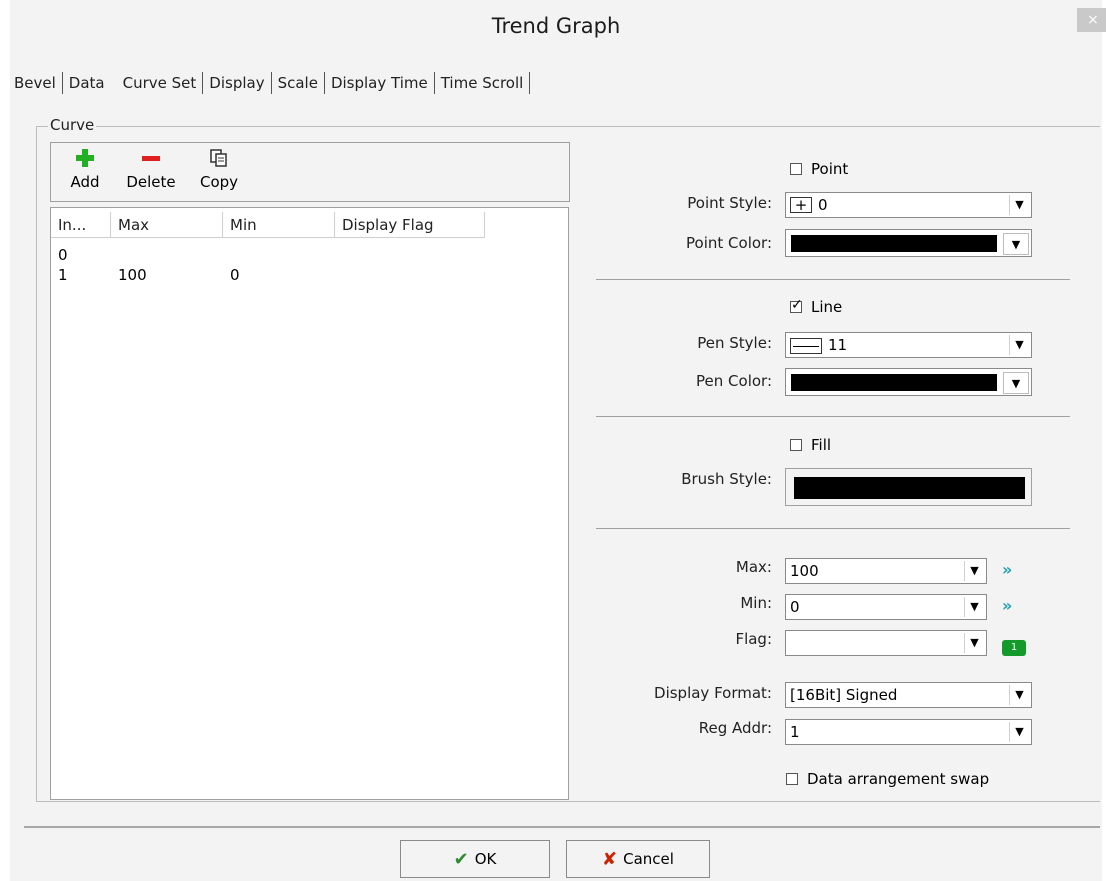 The height and width of the screenshot is (881, 1106). Describe the element at coordinates (886, 607) in the screenshot. I see `min-select: 0 ▼` at that location.